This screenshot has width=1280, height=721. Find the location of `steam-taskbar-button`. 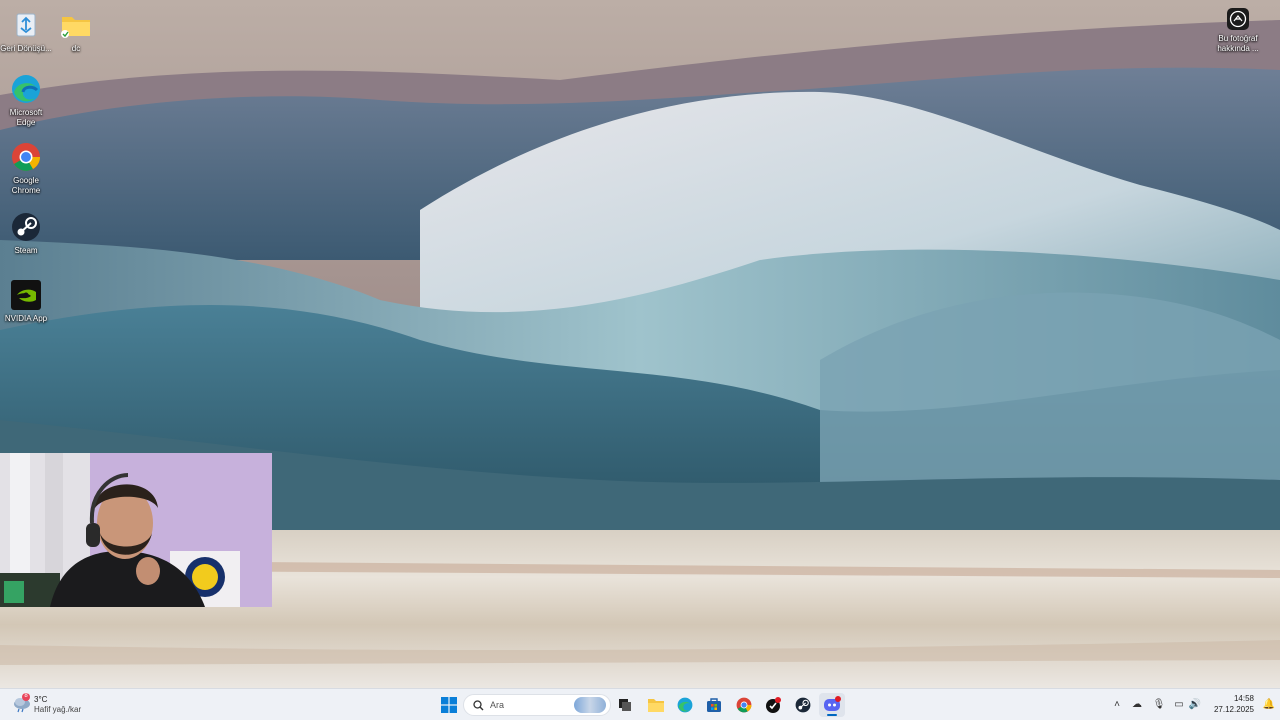

steam-taskbar-button is located at coordinates (803, 705).